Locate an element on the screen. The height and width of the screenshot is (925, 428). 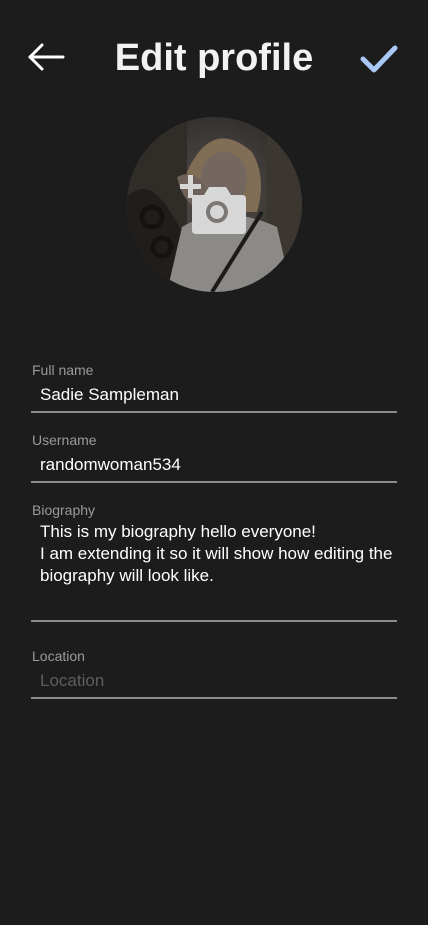
full-name-field: Full name is located at coordinates (214, 387).